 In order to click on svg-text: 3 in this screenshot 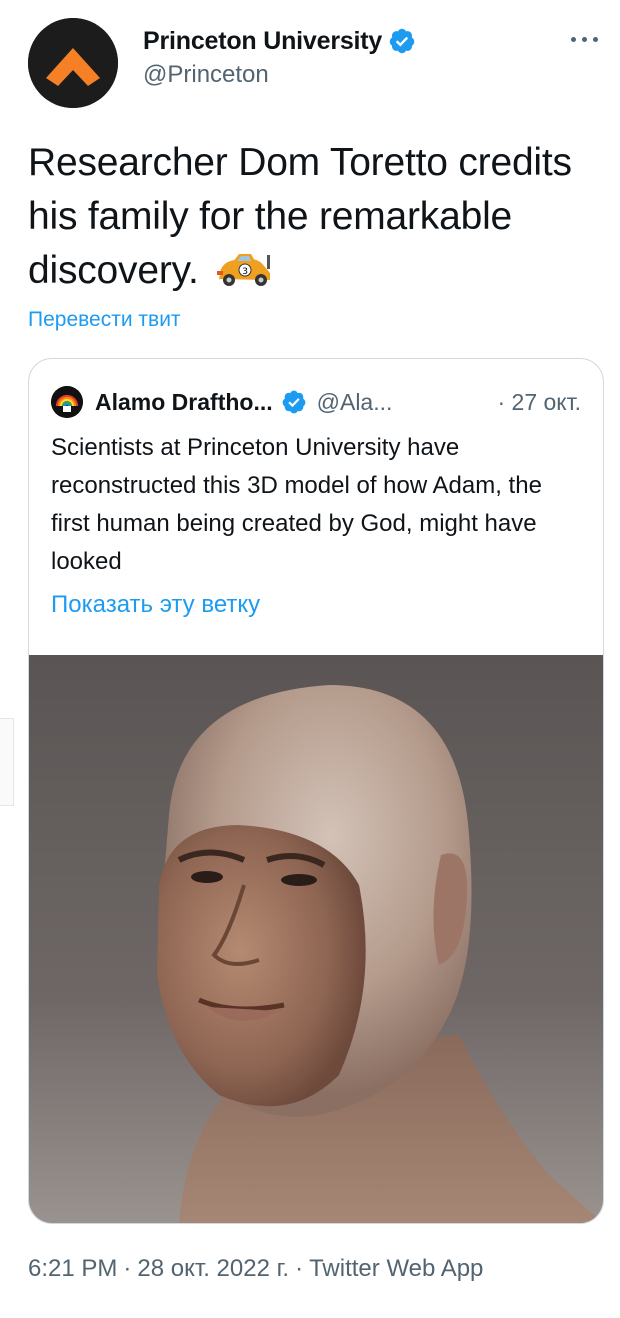, I will do `click(246, 272)`.